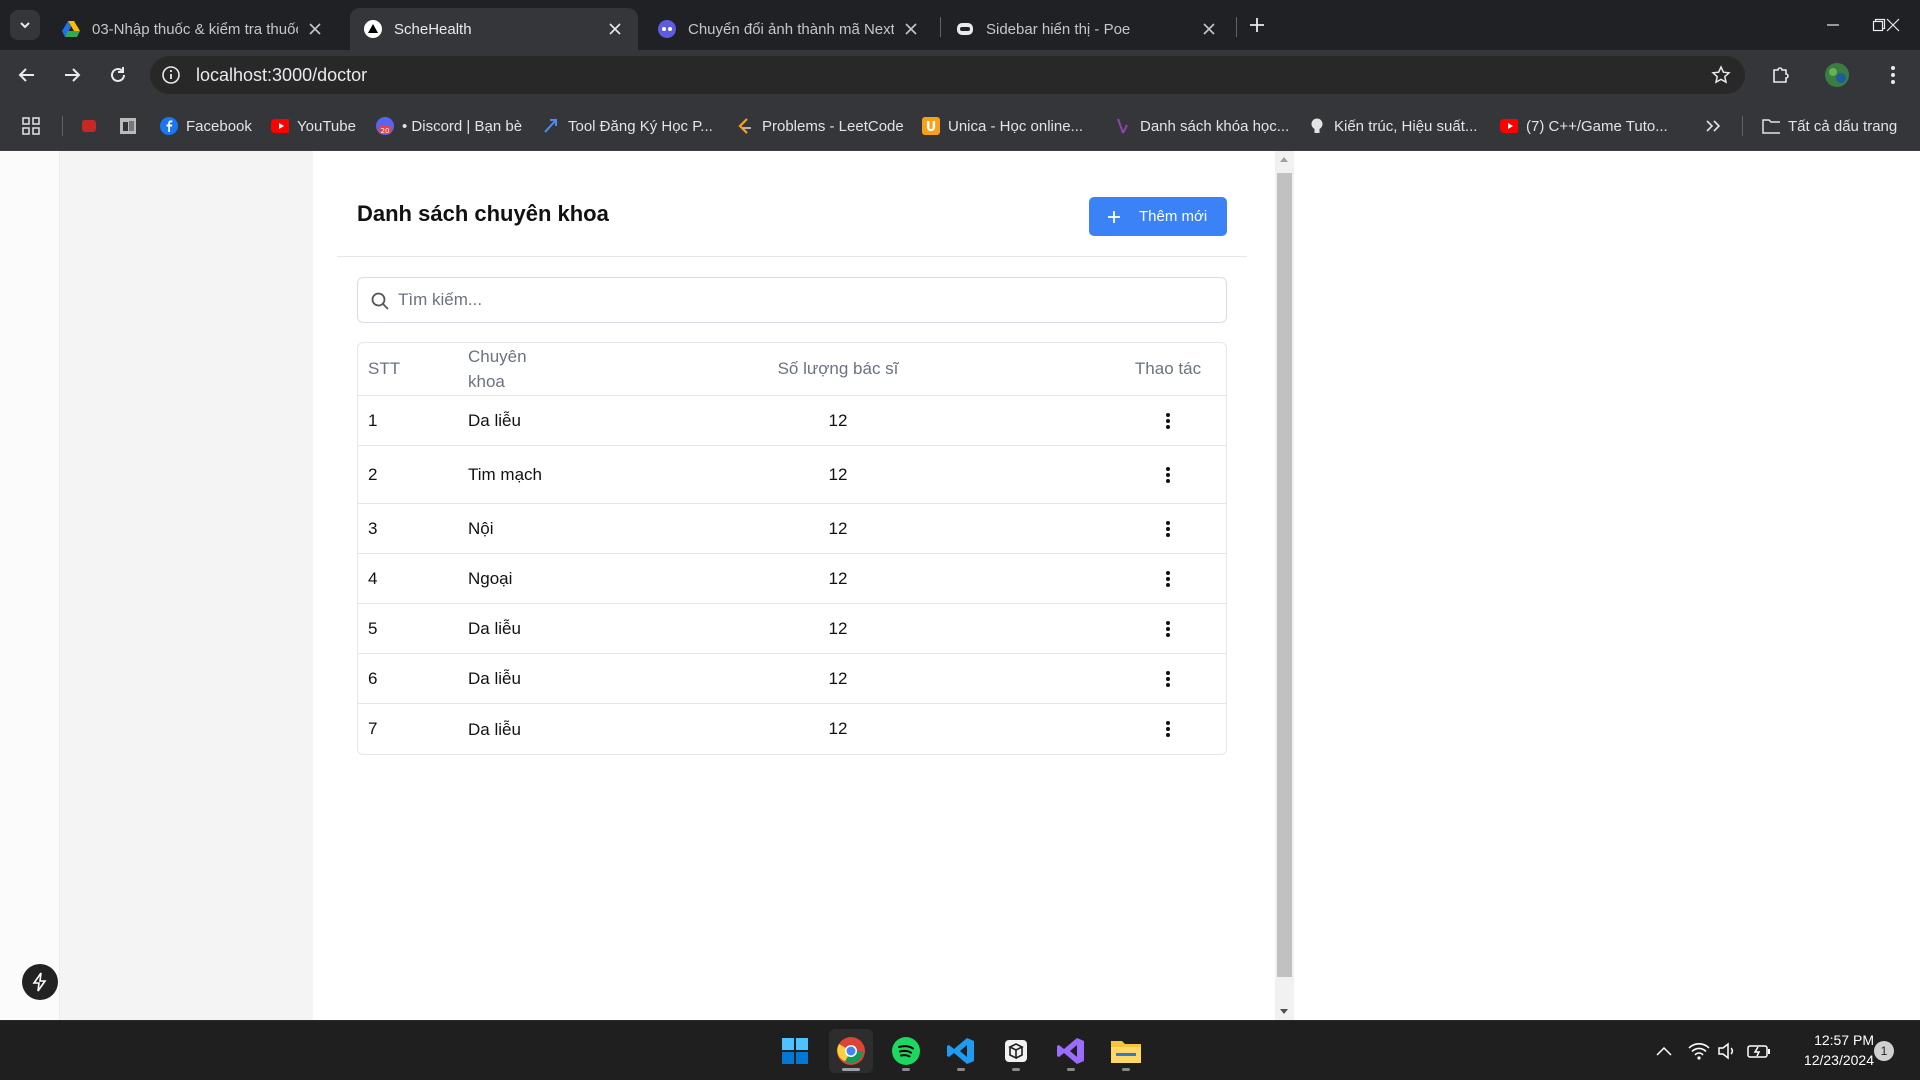  Describe the element at coordinates (1826, 1050) in the screenshot. I see `system-clock: 12:57 PM 12/23/2024` at that location.